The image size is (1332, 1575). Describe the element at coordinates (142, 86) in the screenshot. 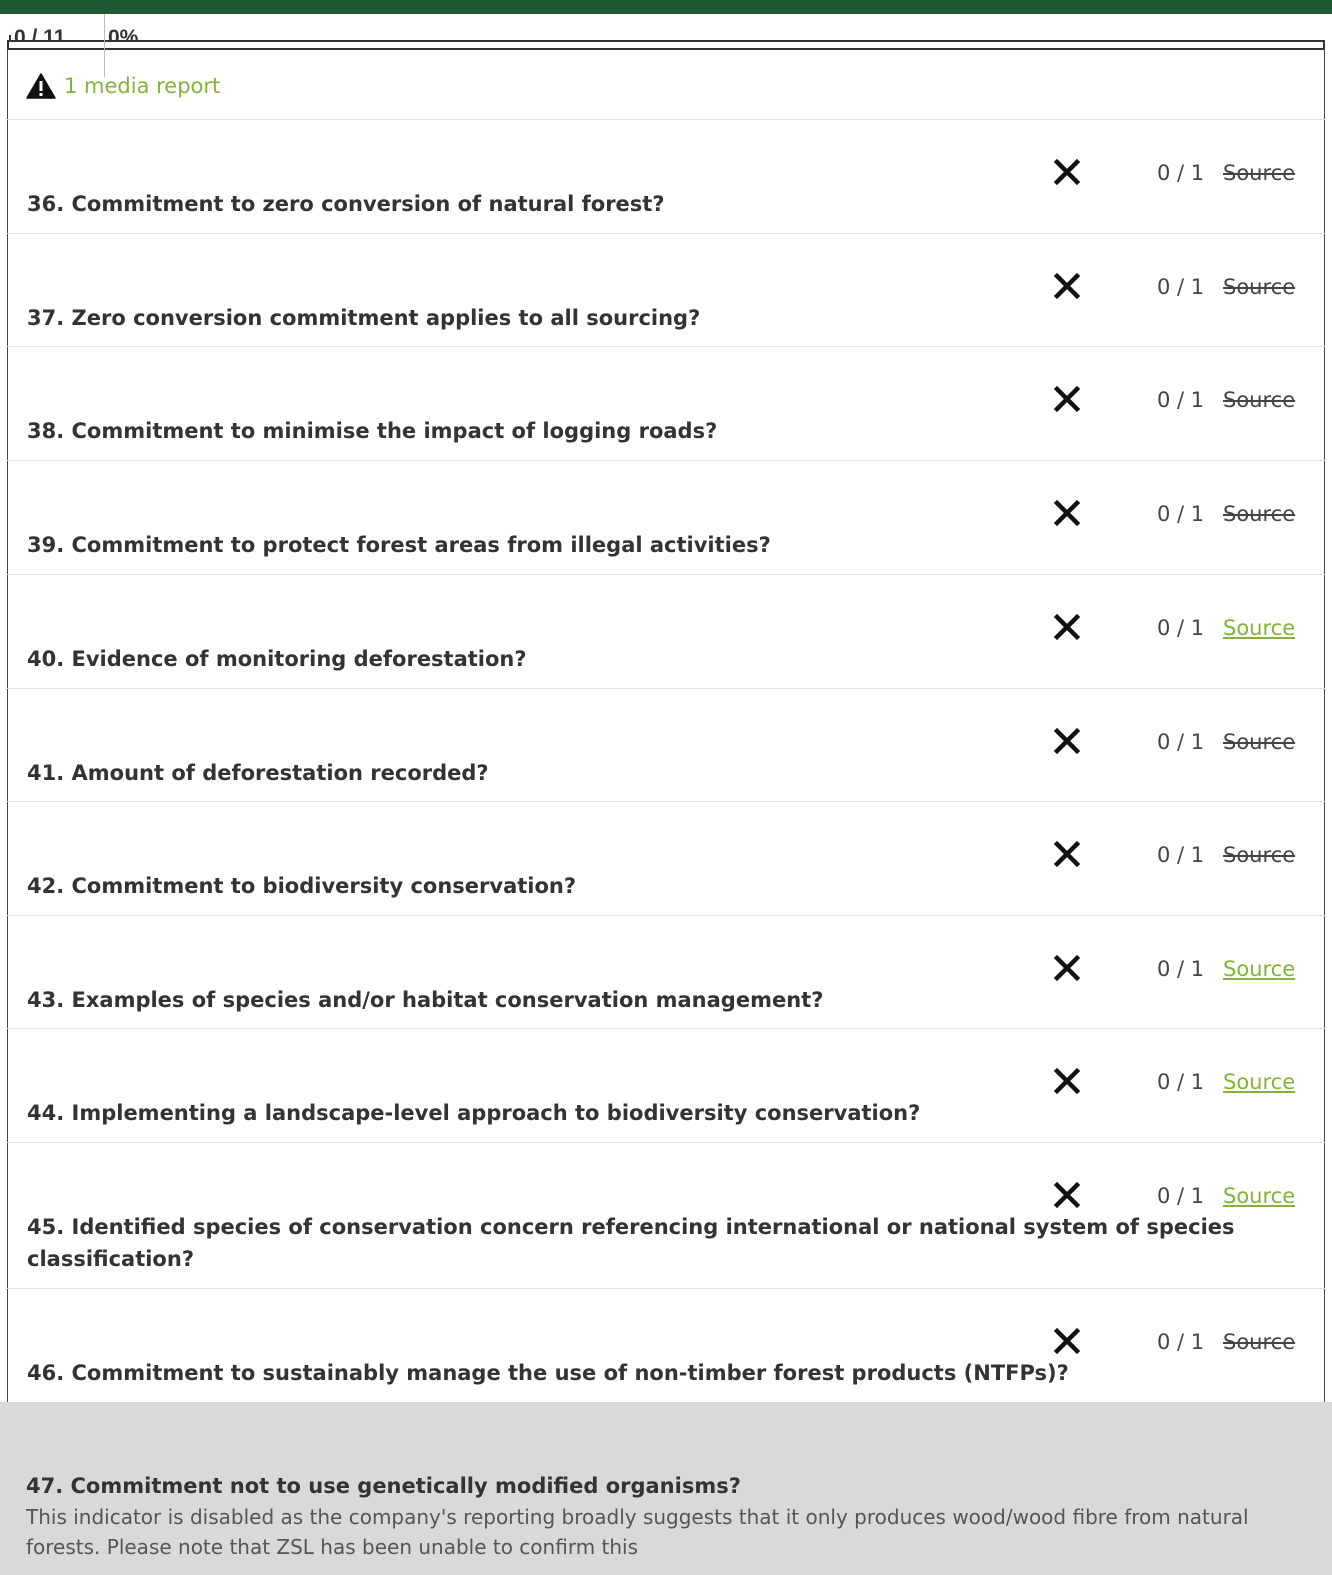

I see `media-report-link: 1 media report` at that location.